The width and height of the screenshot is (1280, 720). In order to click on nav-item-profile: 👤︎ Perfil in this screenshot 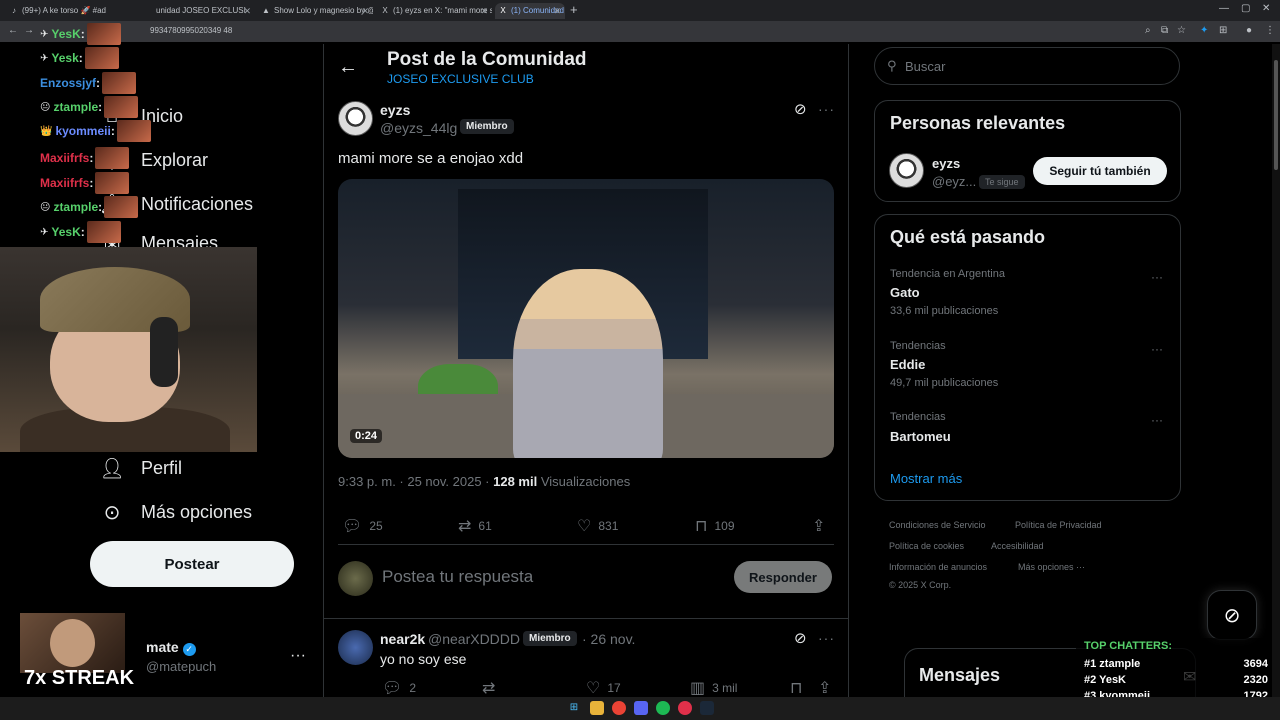, I will do `click(140, 468)`.